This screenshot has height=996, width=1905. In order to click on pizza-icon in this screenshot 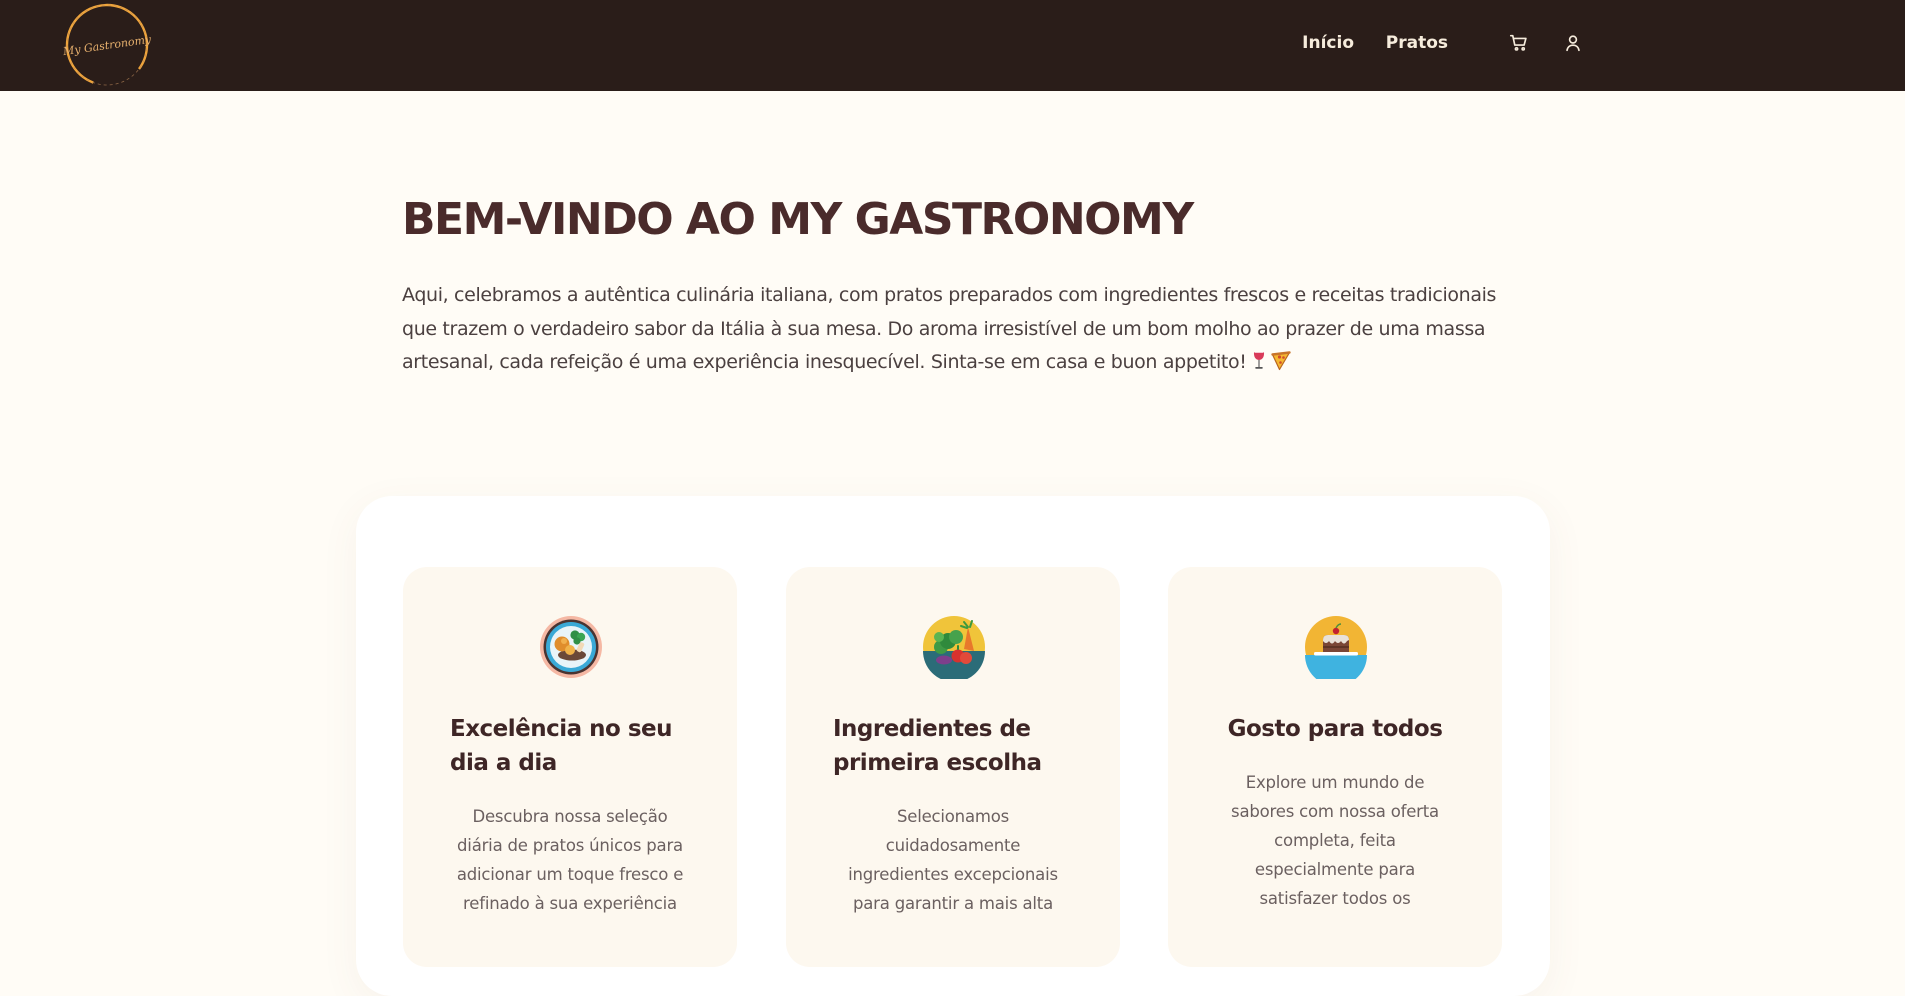, I will do `click(1280, 366)`.